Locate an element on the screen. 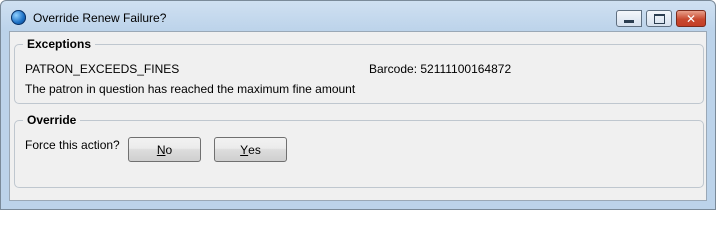 The image size is (716, 240). close-button: ✕ is located at coordinates (691, 18).